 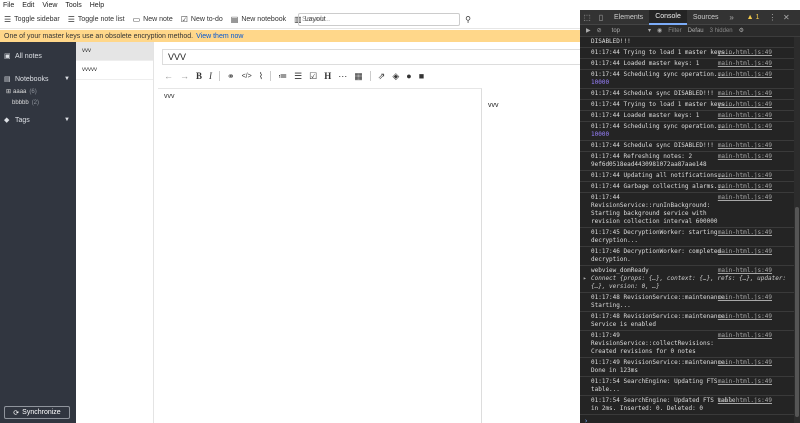 What do you see at coordinates (8, 5) in the screenshot?
I see `menu-file: File` at bounding box center [8, 5].